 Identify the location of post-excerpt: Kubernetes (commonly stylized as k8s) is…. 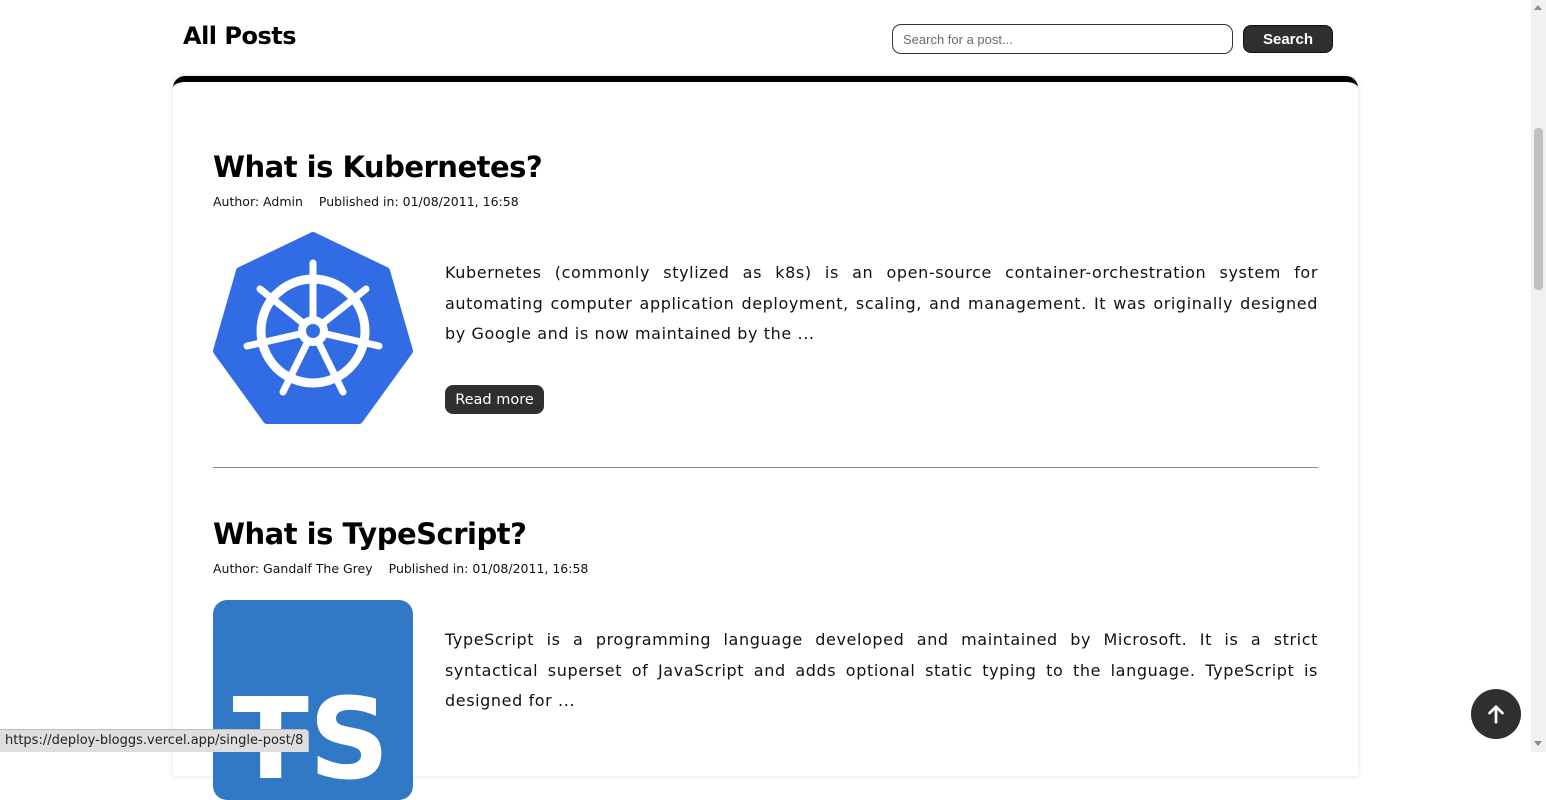
(881, 303).